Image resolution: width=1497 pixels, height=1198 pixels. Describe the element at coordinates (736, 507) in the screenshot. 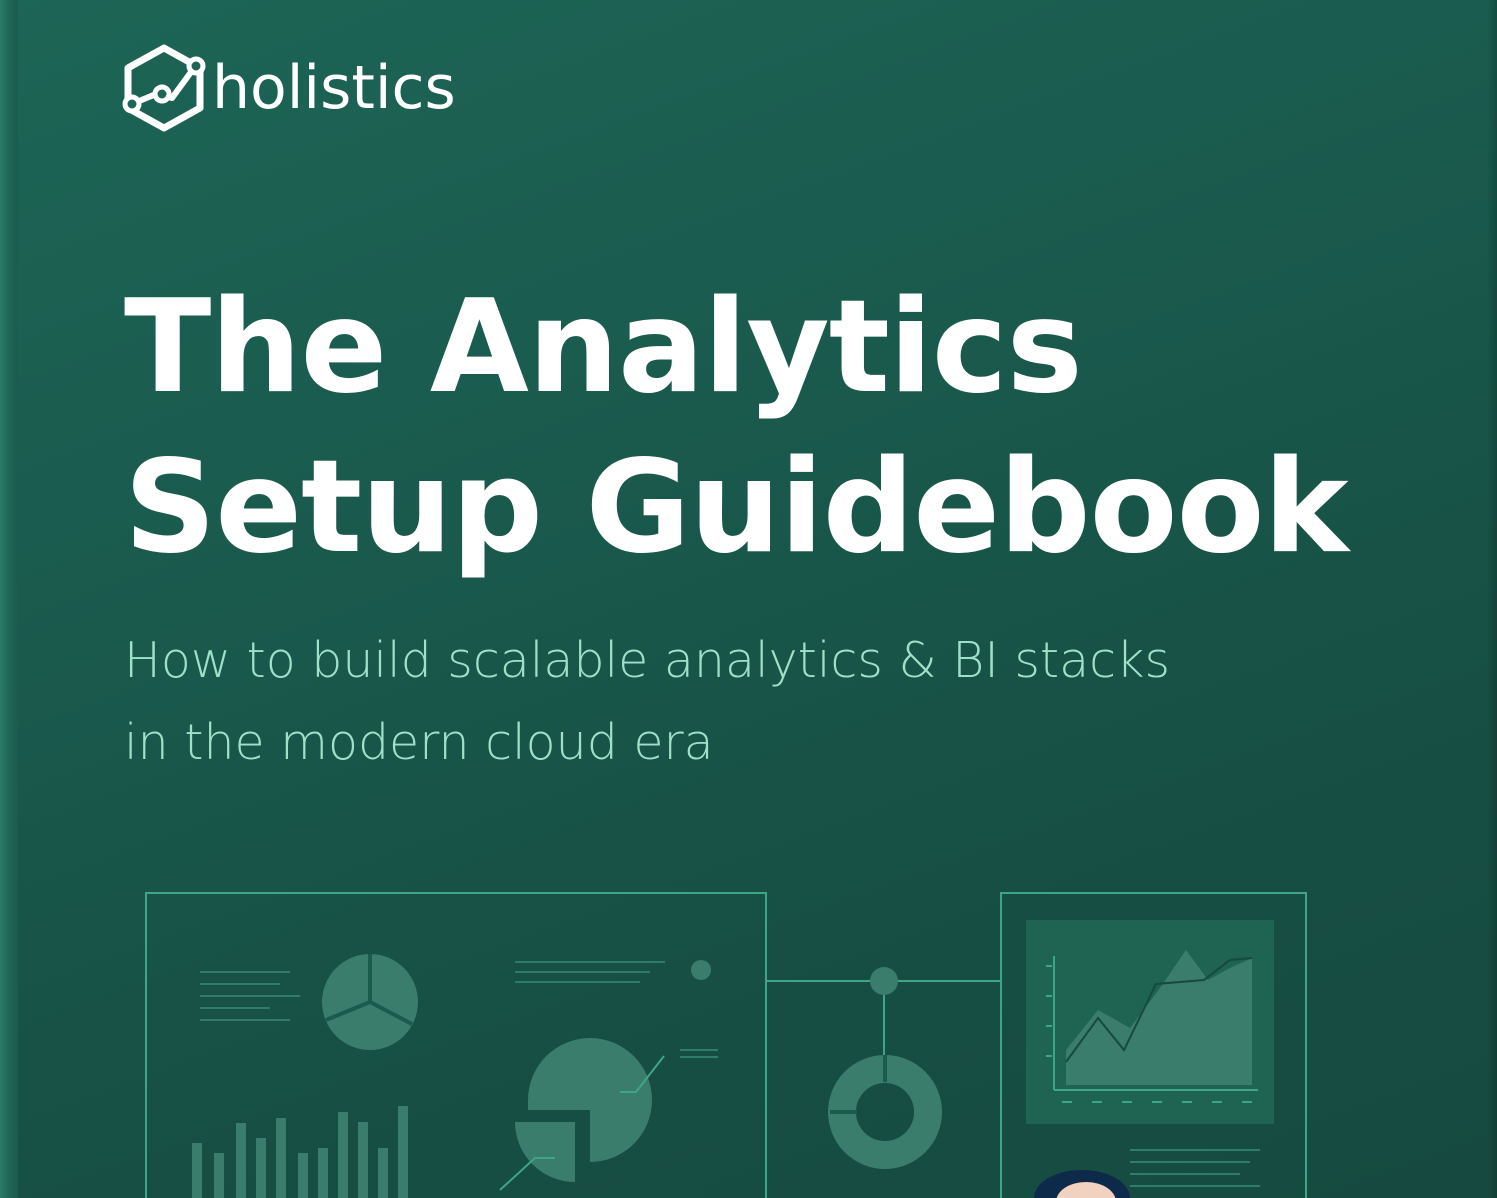

I see `title-line-2: Setup Guidebook` at that location.